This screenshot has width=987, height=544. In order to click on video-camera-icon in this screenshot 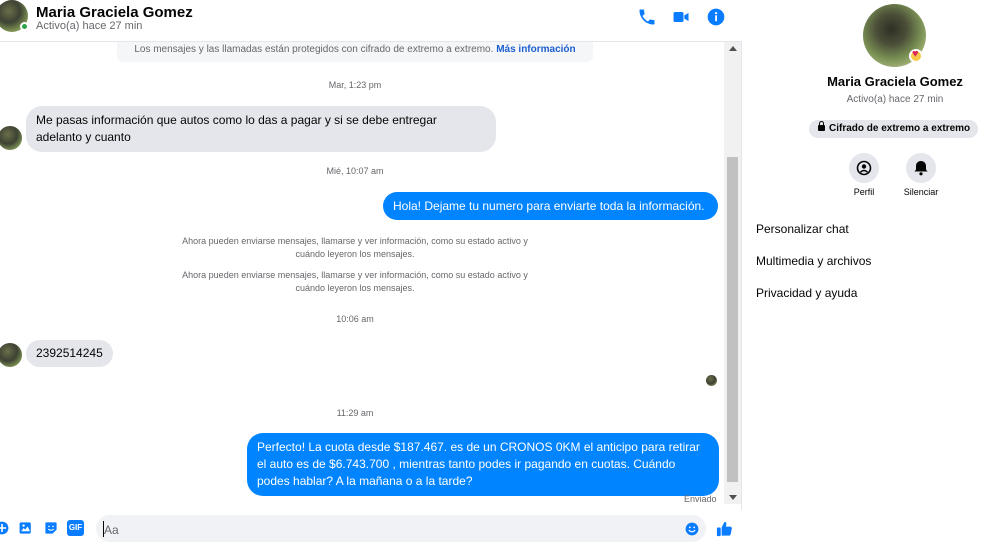, I will do `click(681, 17)`.